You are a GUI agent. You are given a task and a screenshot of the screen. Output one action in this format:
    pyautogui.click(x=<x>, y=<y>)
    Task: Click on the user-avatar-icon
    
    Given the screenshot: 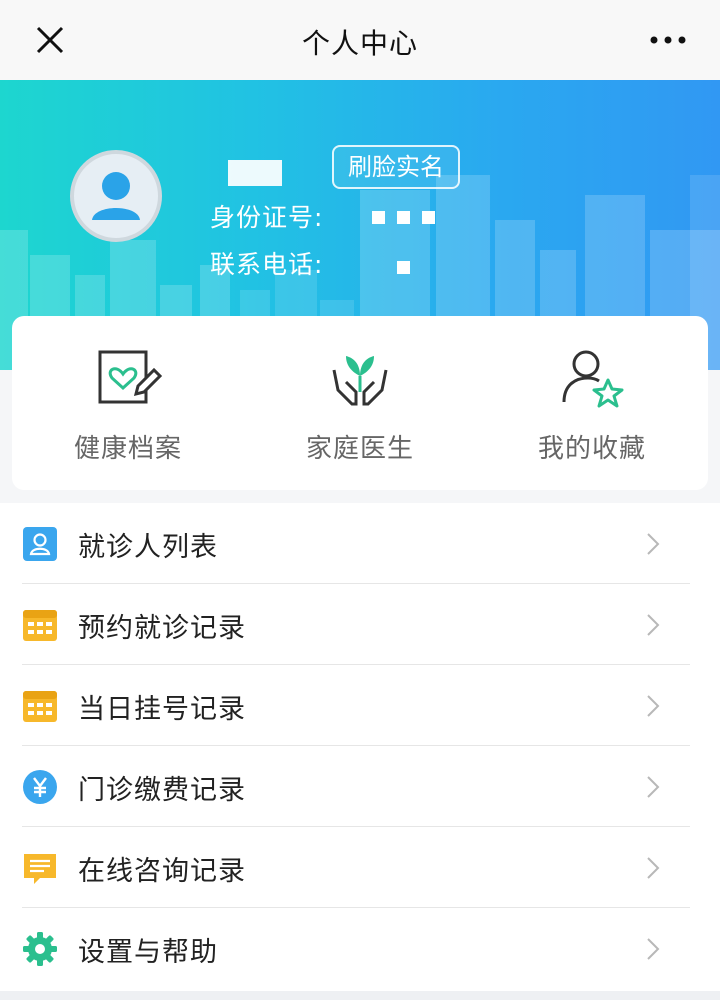 What is the action you would take?
    pyautogui.click(x=116, y=196)
    